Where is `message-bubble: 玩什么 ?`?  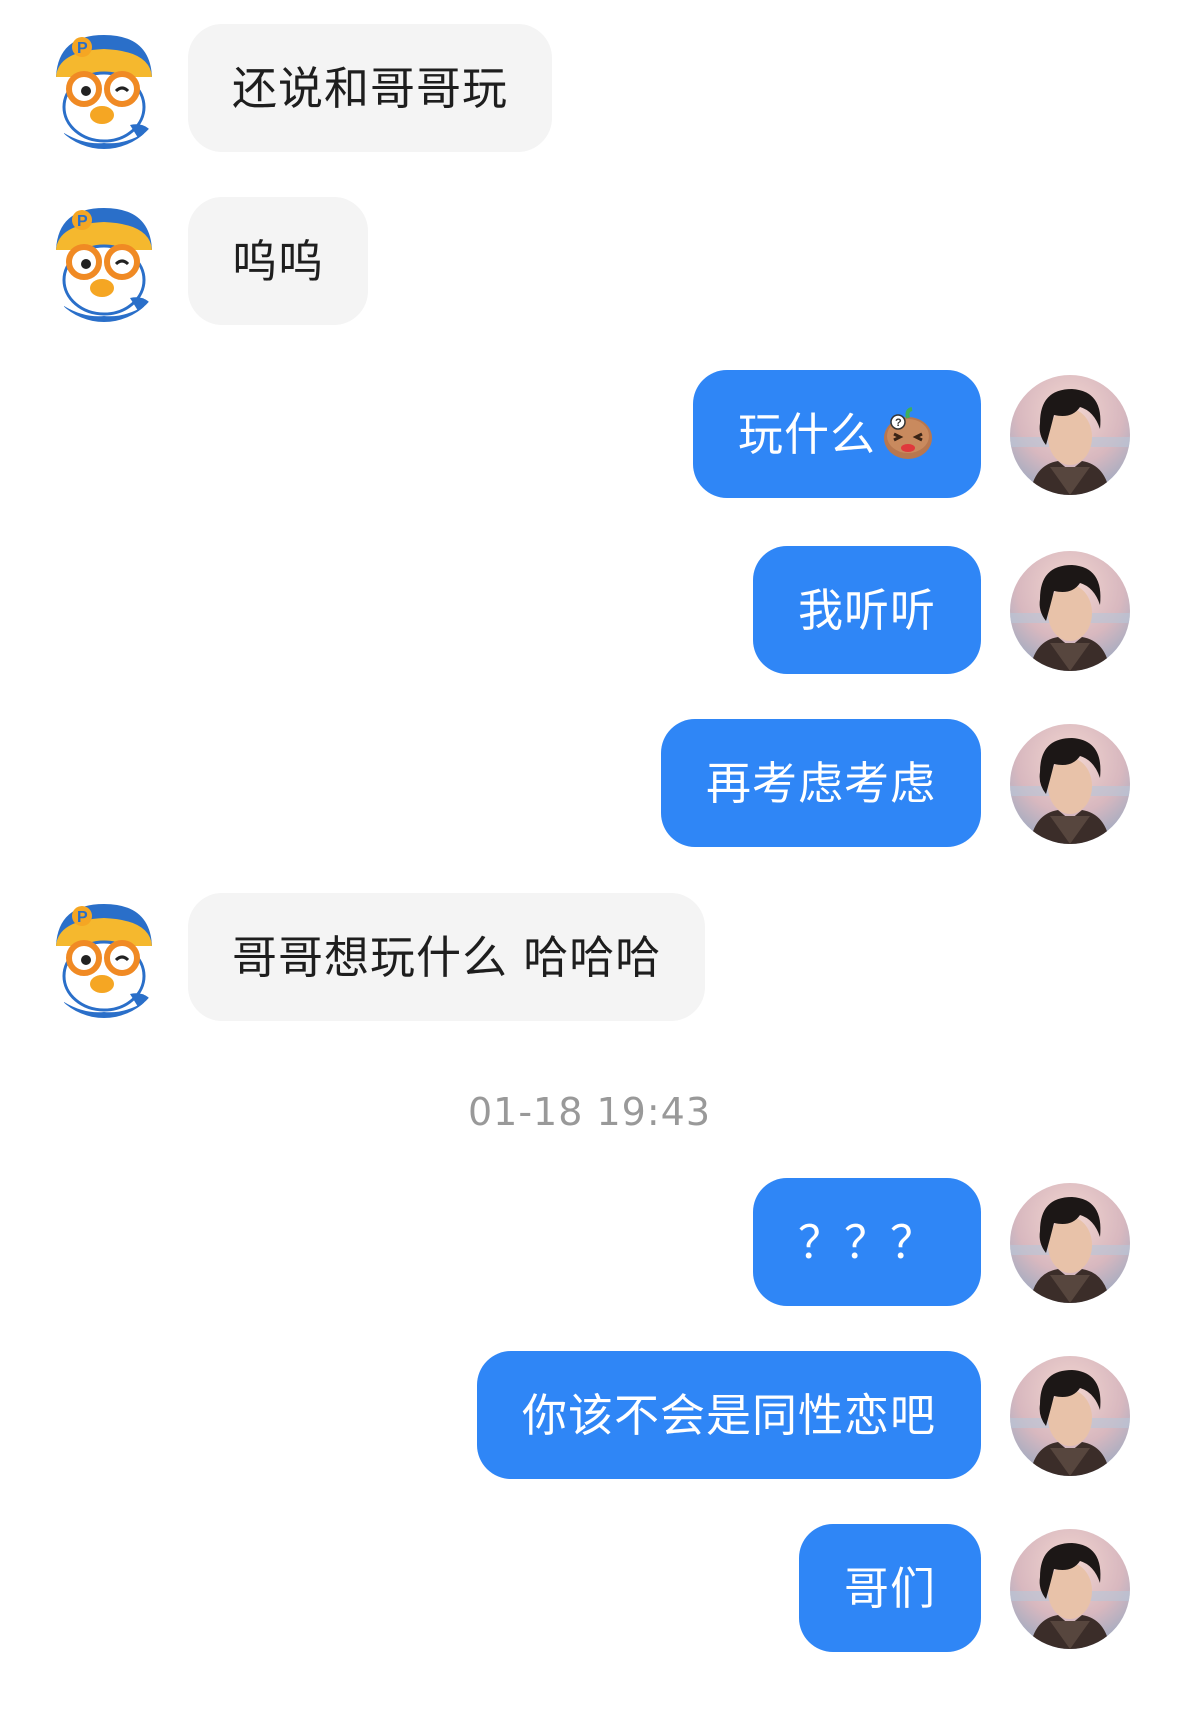 message-bubble: 玩什么 ? is located at coordinates (836, 434).